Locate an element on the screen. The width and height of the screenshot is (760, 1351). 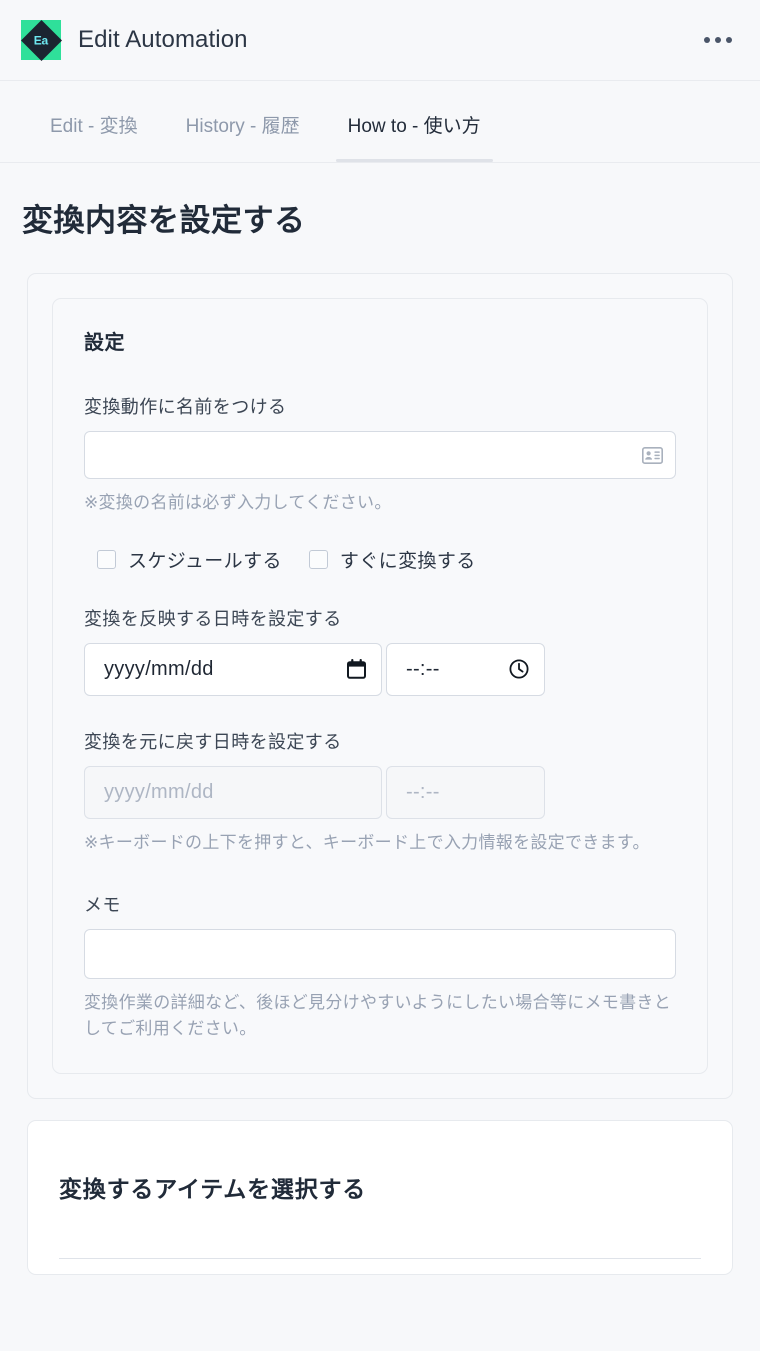
checkbox-immediate: すぐに変換する is located at coordinates (392, 559).